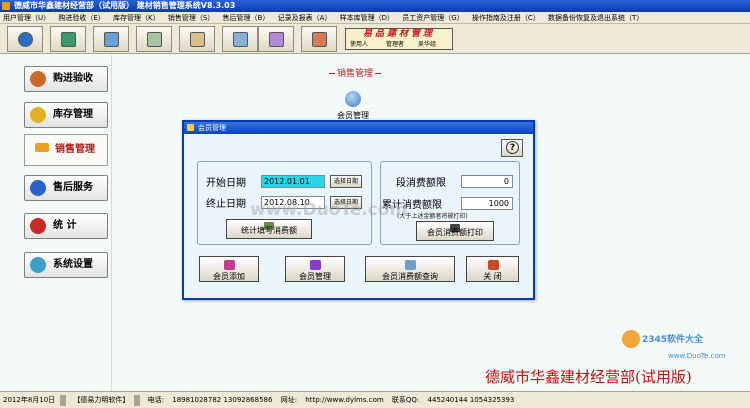  What do you see at coordinates (66, 115) in the screenshot?
I see `sidebar-item-inventory: 库存管理` at bounding box center [66, 115].